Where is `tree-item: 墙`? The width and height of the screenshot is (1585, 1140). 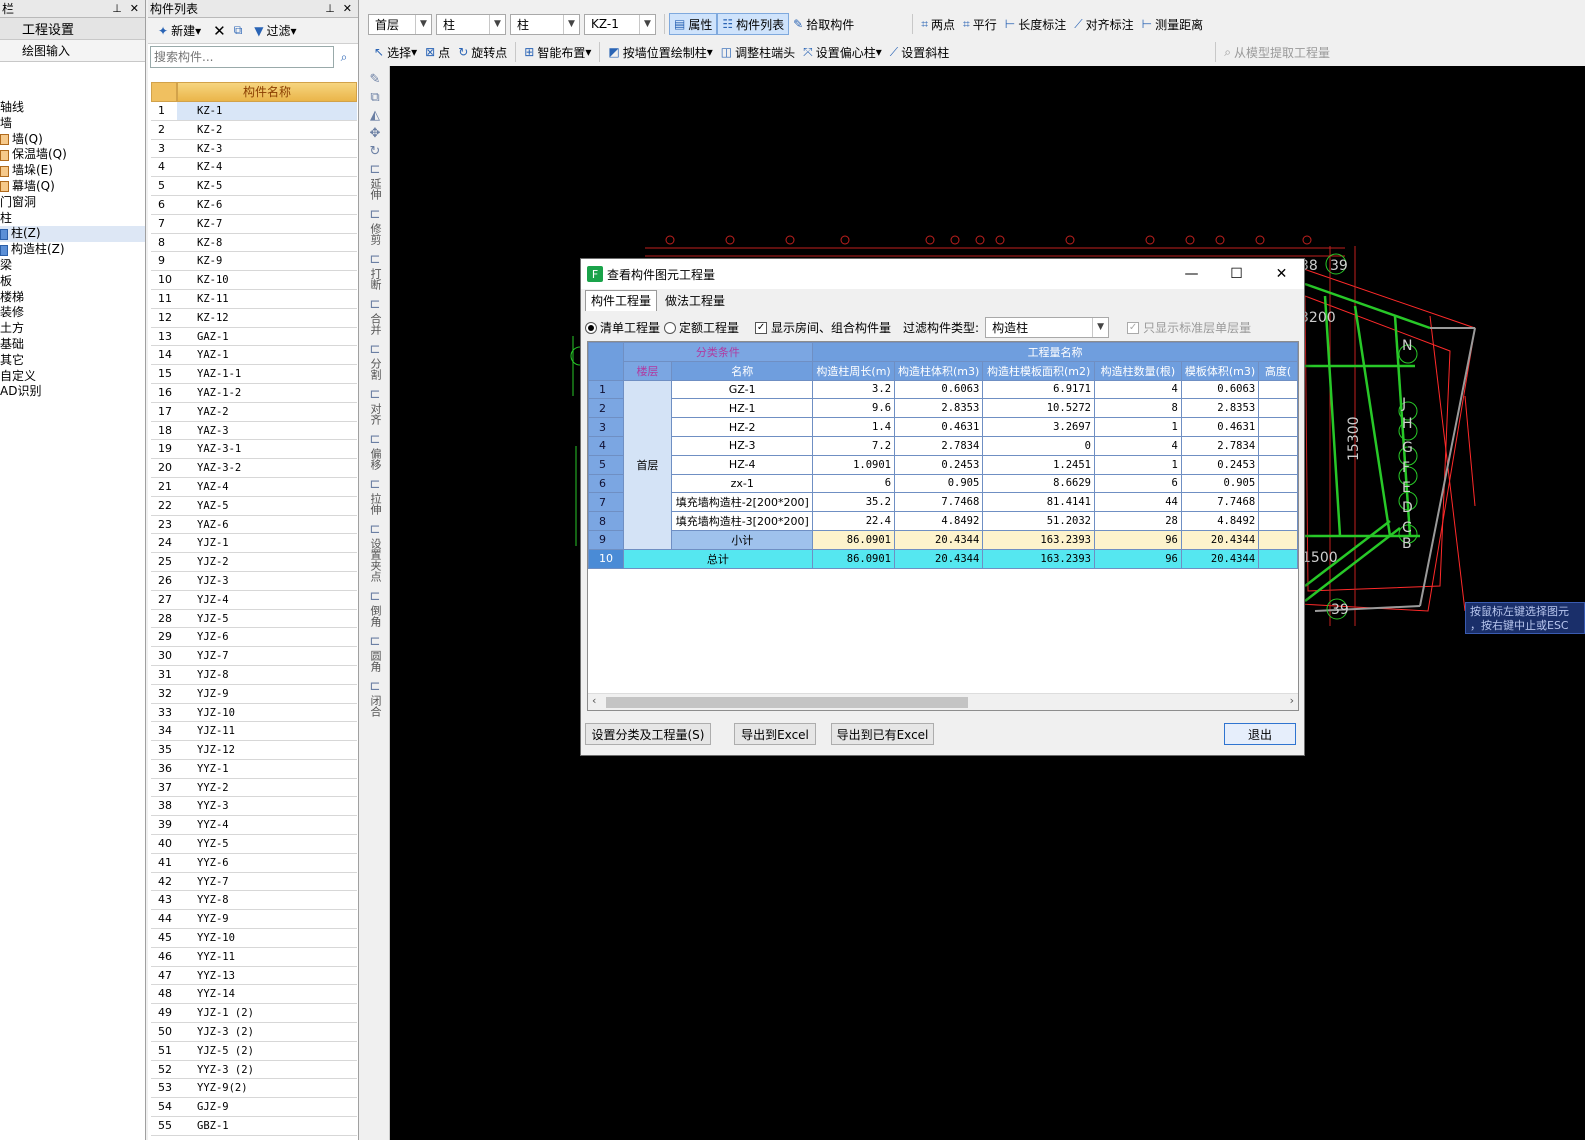 tree-item: 墙 is located at coordinates (72, 124).